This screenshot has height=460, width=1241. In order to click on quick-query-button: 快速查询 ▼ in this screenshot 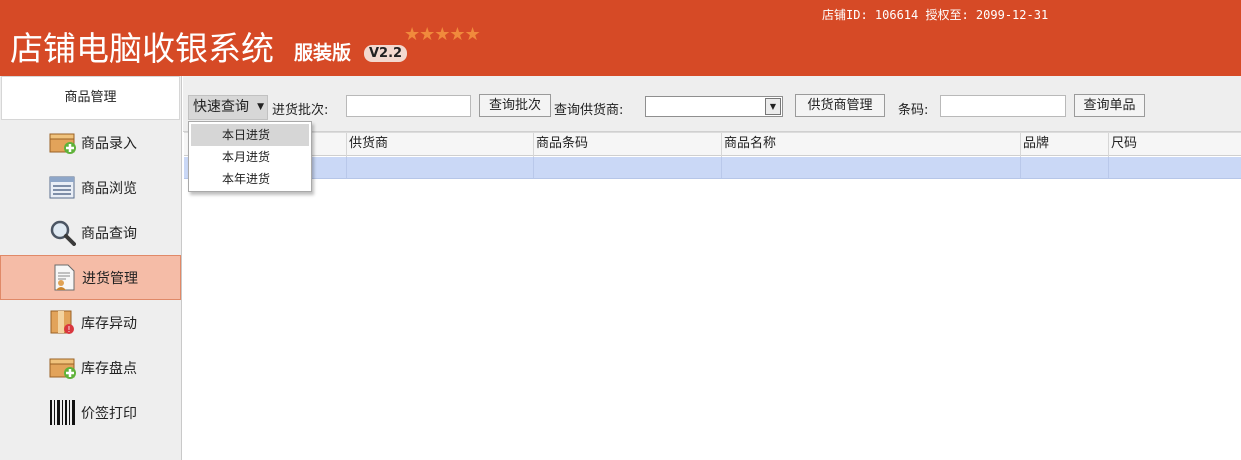, I will do `click(228, 107)`.